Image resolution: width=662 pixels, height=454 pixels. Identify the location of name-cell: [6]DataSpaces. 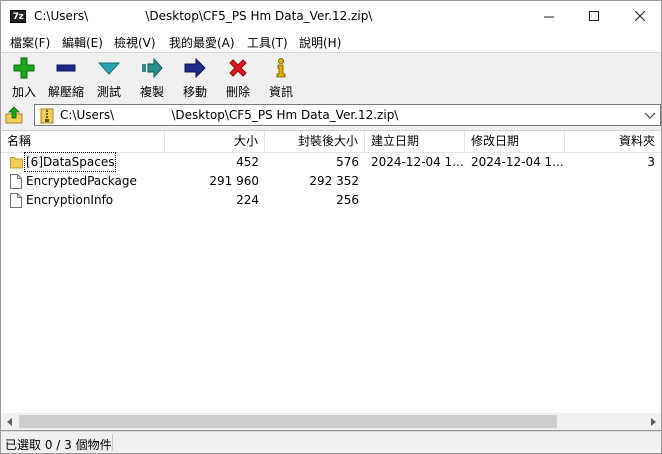
(81, 162).